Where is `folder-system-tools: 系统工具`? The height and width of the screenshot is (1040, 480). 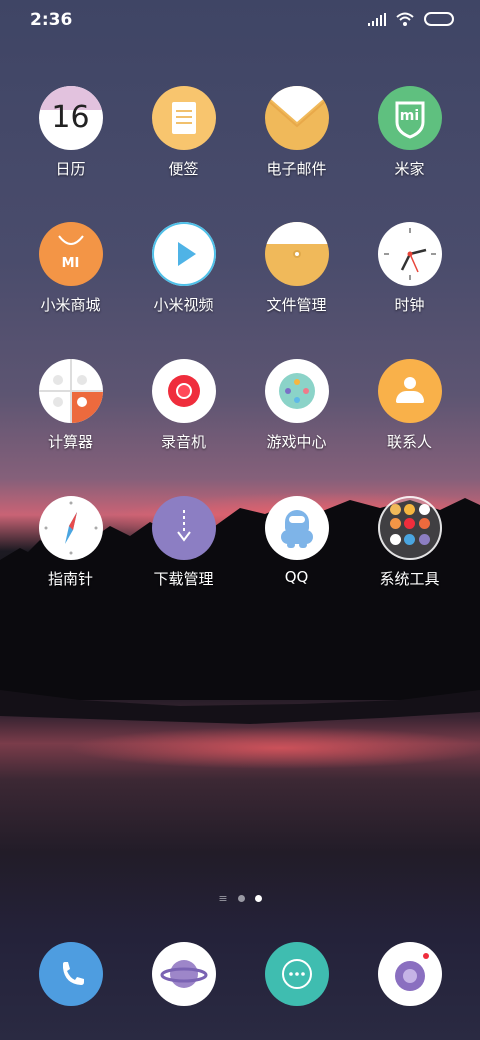 folder-system-tools: 系统工具 is located at coordinates (409, 542).